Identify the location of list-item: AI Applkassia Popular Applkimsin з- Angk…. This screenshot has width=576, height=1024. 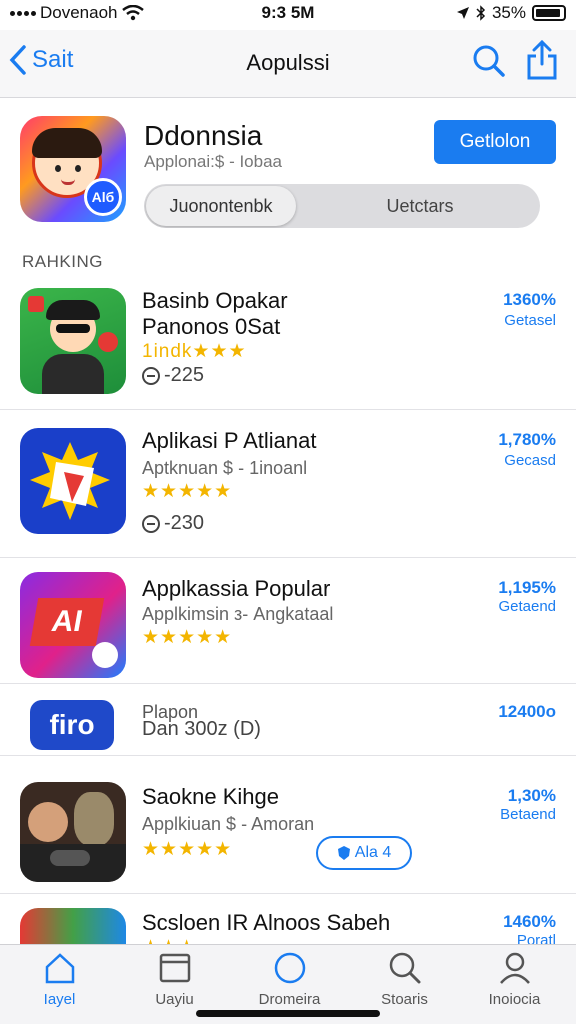
(288, 621).